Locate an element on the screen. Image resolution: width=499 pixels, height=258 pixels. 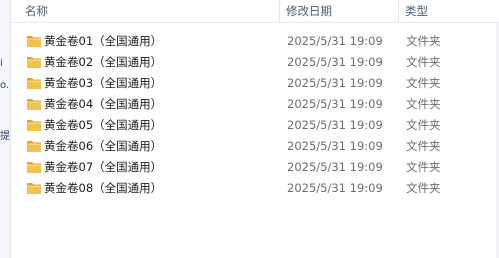
file-row: 黄金卷06（全国通用） 2025/5/31 19:09 文件夹 is located at coordinates (255, 146).